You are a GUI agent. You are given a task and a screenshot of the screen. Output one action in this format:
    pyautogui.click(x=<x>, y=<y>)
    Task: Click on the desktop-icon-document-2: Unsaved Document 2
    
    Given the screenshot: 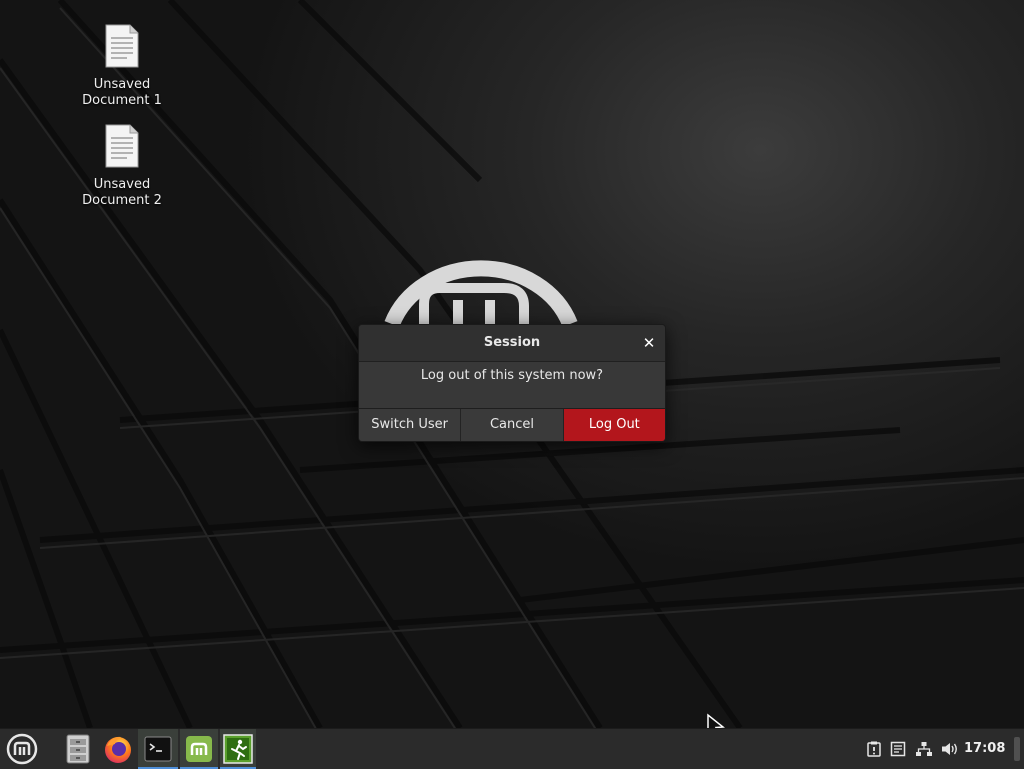 What is the action you would take?
    pyautogui.click(x=122, y=166)
    